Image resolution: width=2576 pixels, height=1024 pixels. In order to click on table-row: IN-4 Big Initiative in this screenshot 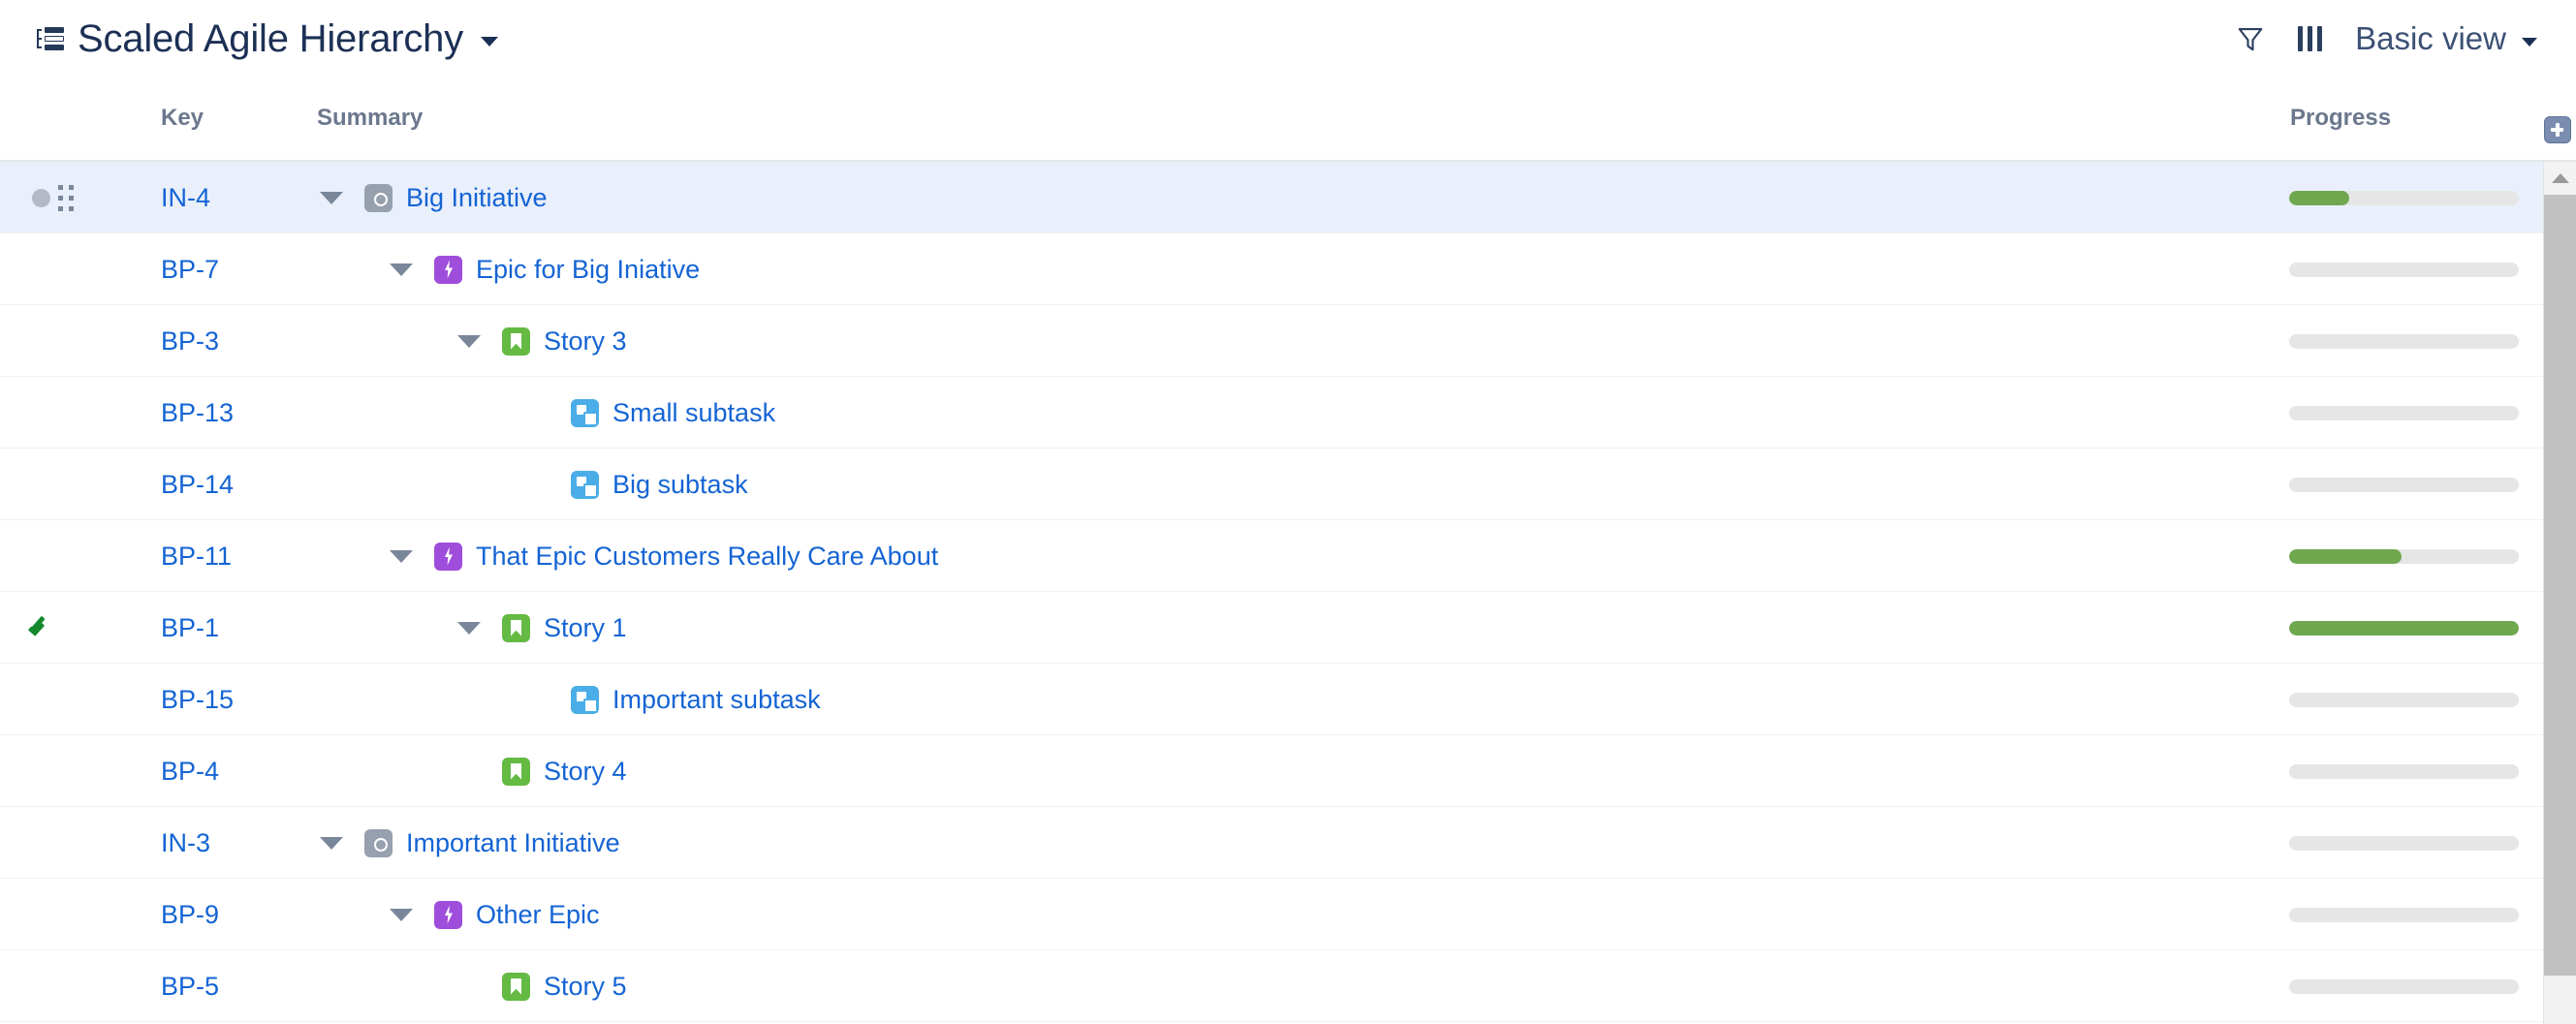, I will do `click(1288, 197)`.